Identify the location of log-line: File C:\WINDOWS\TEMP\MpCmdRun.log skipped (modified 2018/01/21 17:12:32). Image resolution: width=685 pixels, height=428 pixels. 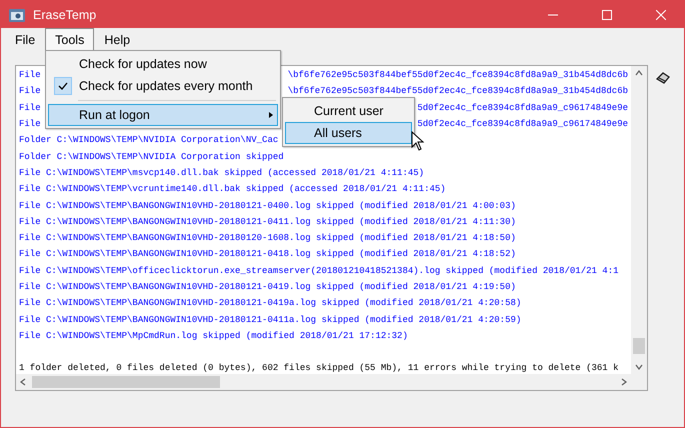
(213, 335).